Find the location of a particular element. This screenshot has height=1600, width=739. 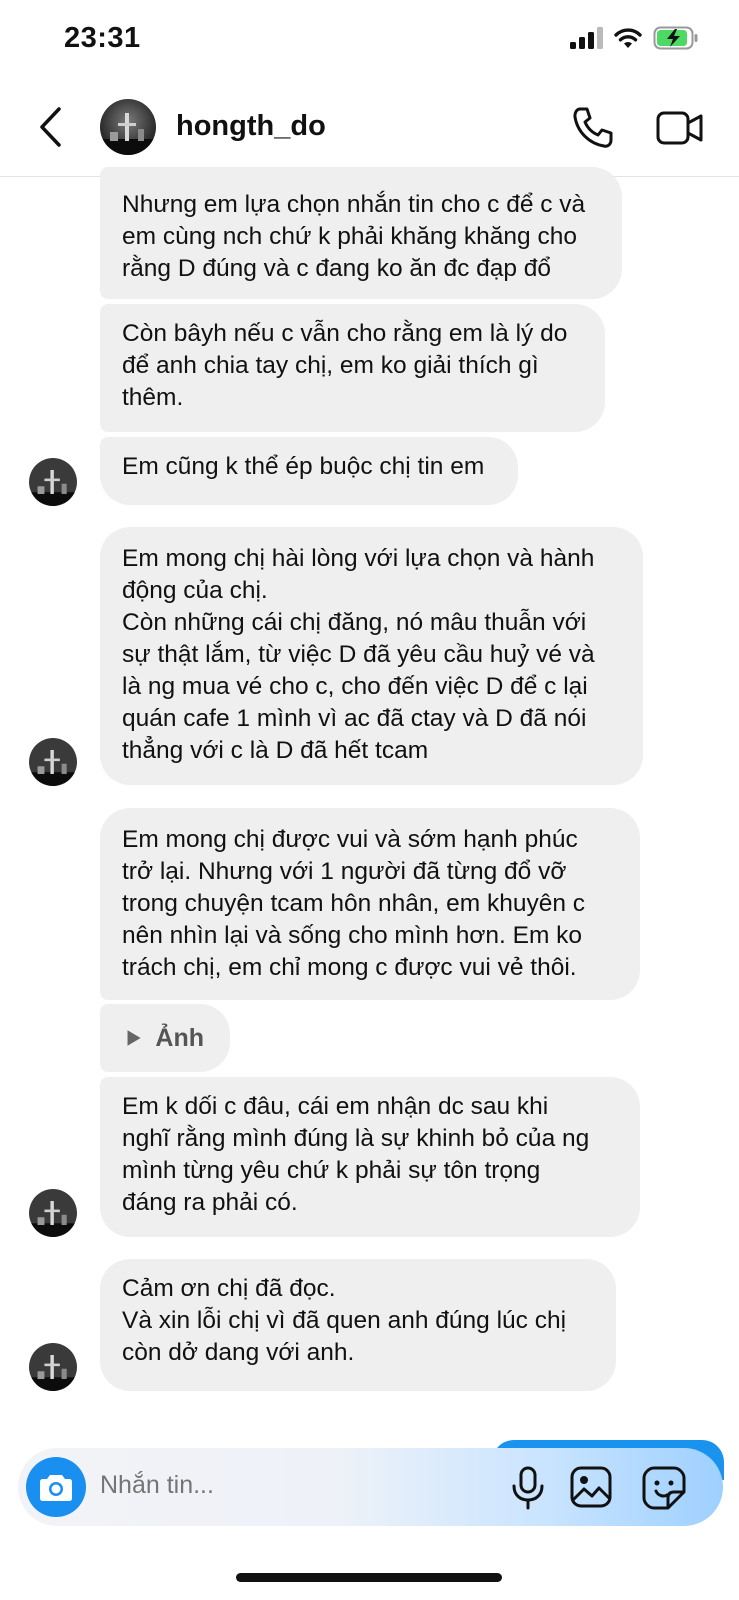

microphone-icon is located at coordinates (528, 1488).